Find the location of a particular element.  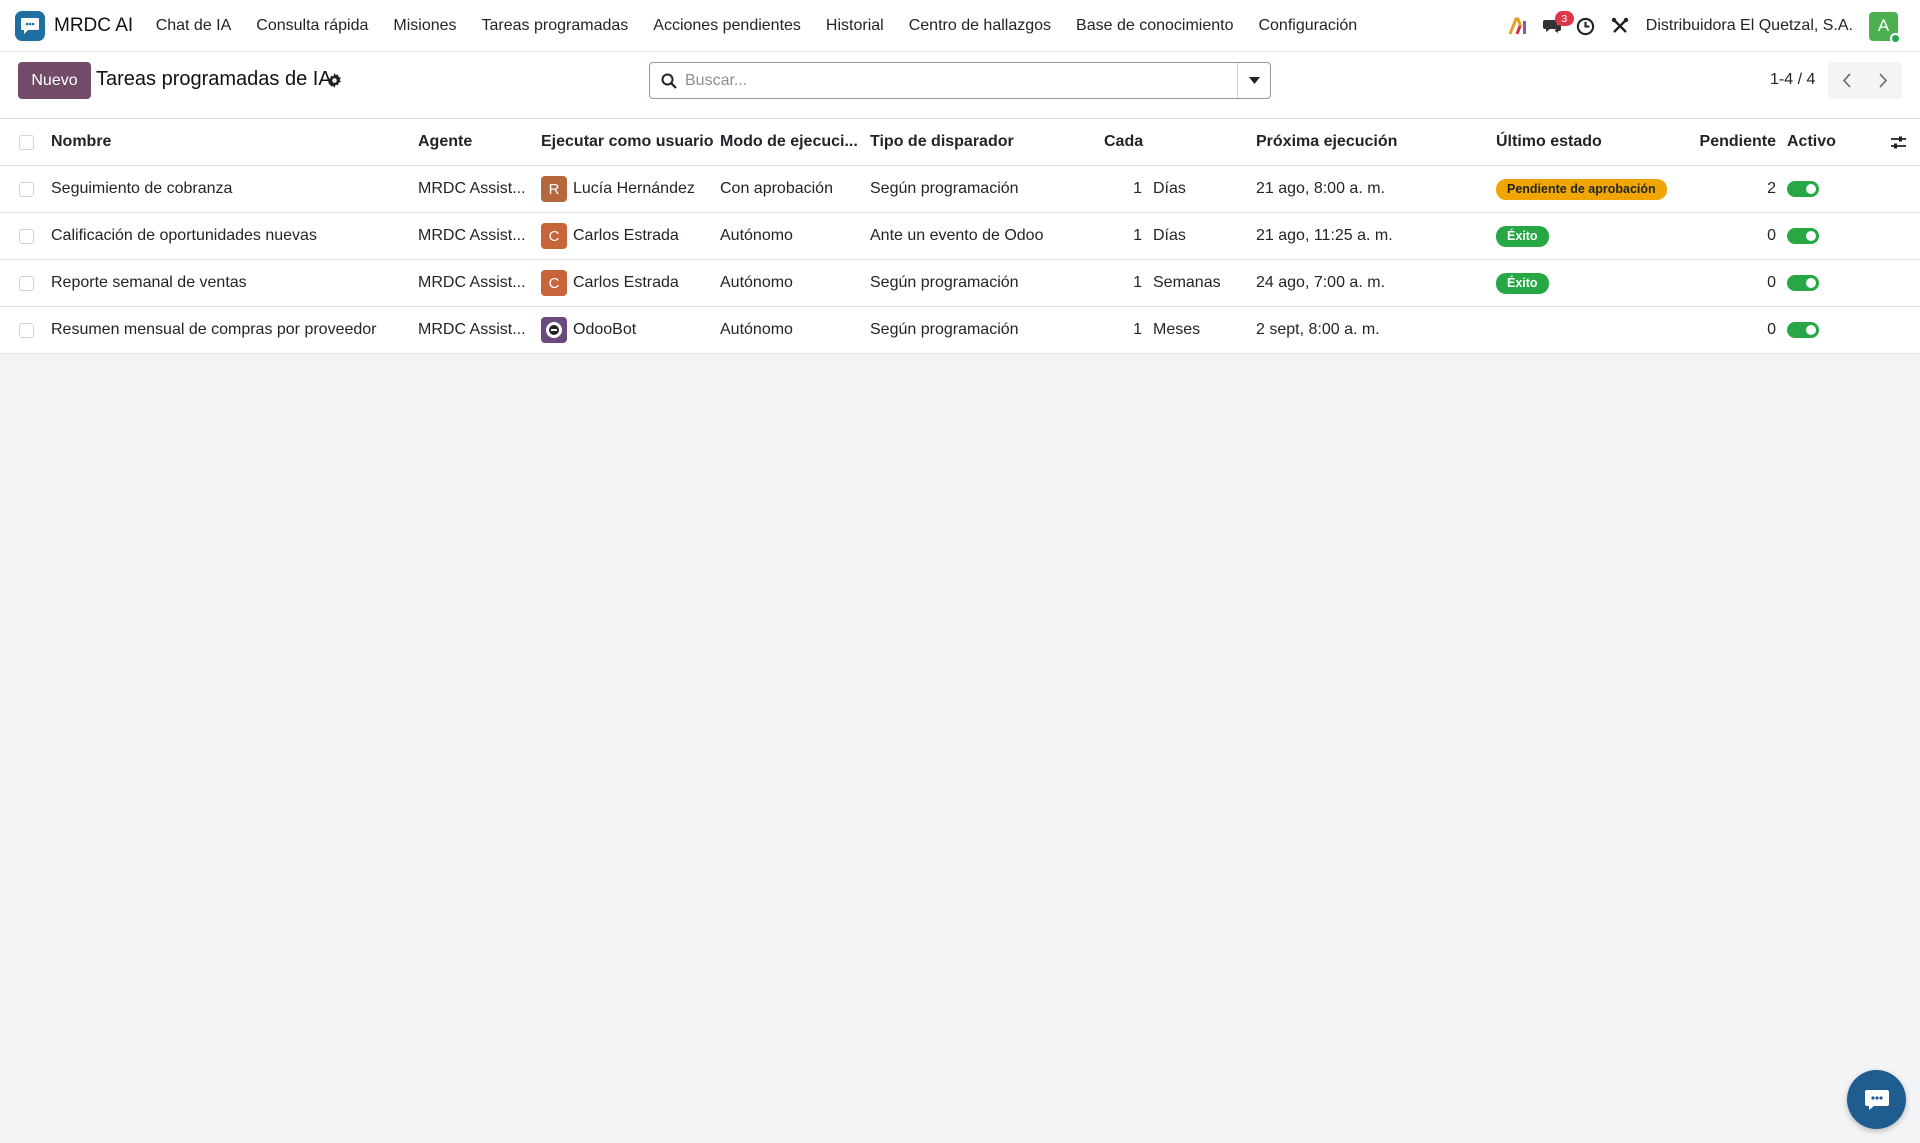

column-header-next-run: Próxima ejecución is located at coordinates (1366, 142).